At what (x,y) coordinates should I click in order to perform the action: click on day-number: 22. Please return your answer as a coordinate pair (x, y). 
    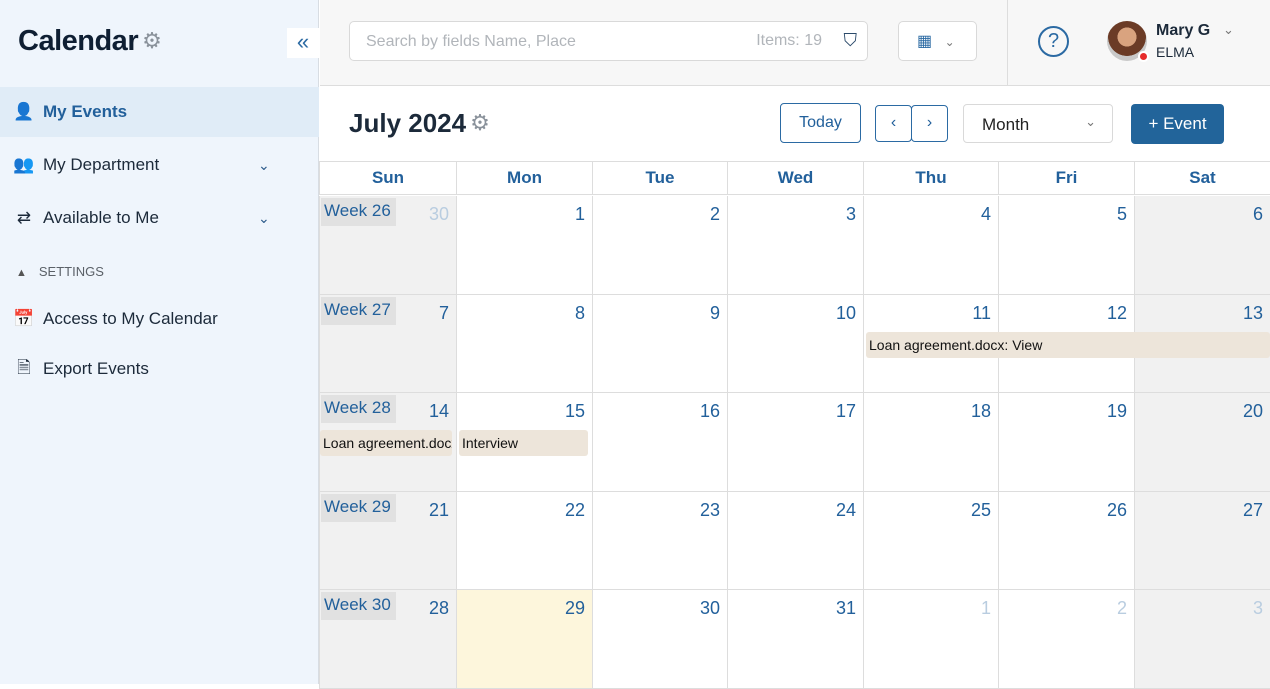
    Looking at the image, I should click on (575, 510).